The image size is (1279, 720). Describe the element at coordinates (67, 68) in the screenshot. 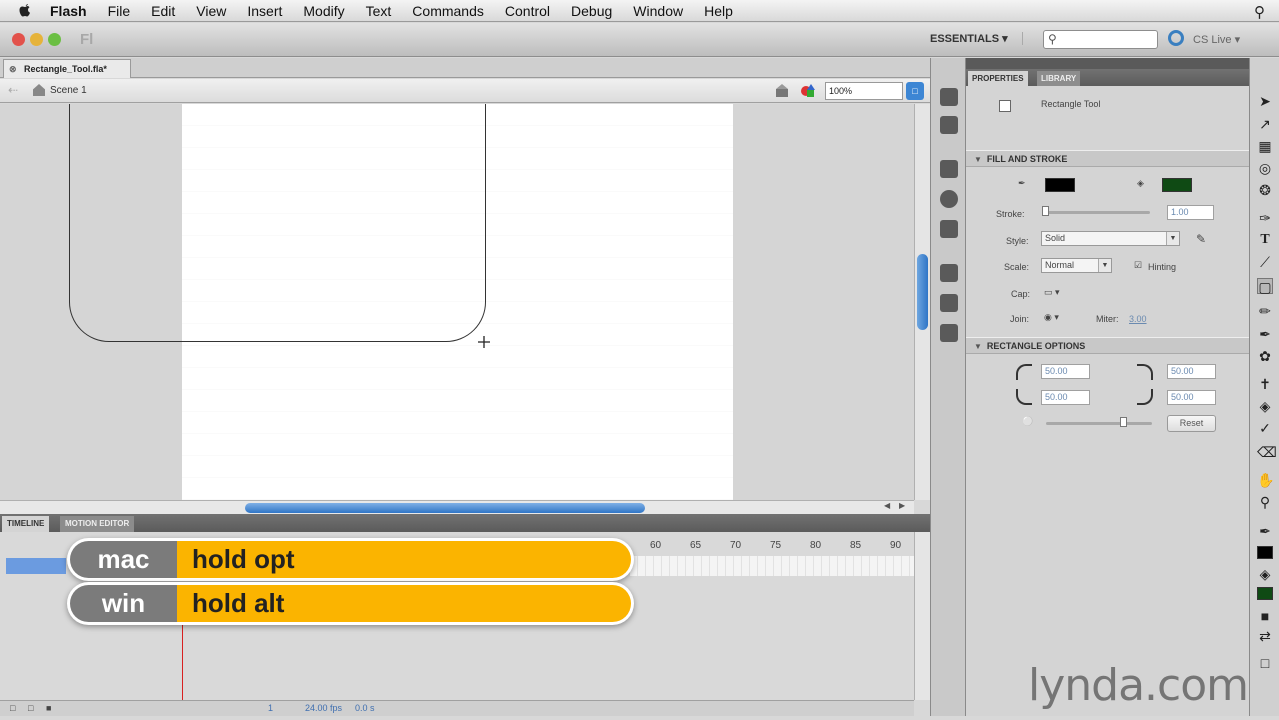

I see `document-tab: ⊗ Rectangle_Tool.fla*` at that location.